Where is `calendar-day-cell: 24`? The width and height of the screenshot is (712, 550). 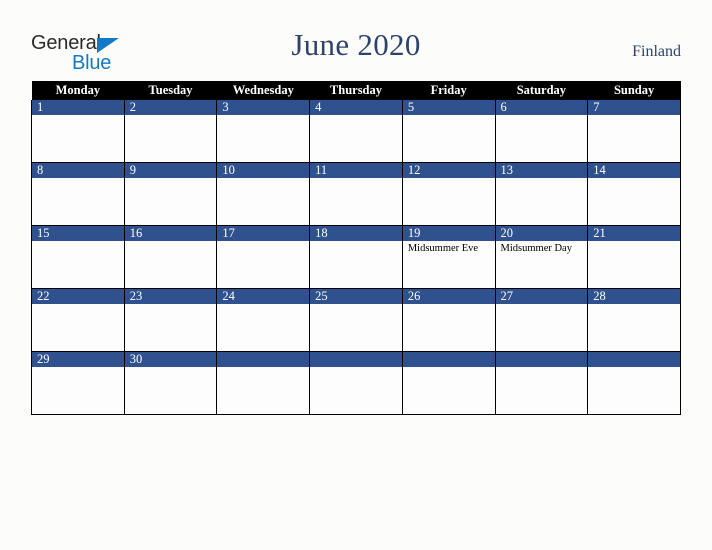 calendar-day-cell: 24 is located at coordinates (263, 320).